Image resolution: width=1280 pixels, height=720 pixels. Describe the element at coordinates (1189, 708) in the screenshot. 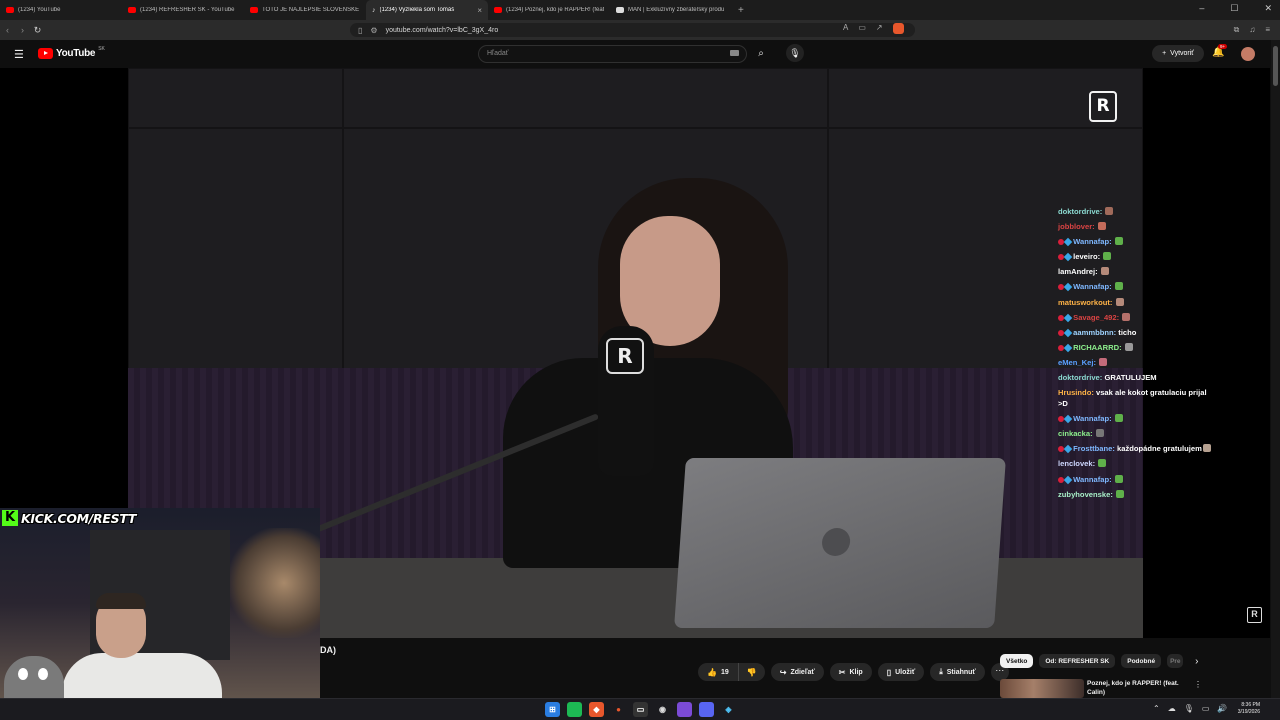

I see `mic-tray-icon: 🎙` at that location.